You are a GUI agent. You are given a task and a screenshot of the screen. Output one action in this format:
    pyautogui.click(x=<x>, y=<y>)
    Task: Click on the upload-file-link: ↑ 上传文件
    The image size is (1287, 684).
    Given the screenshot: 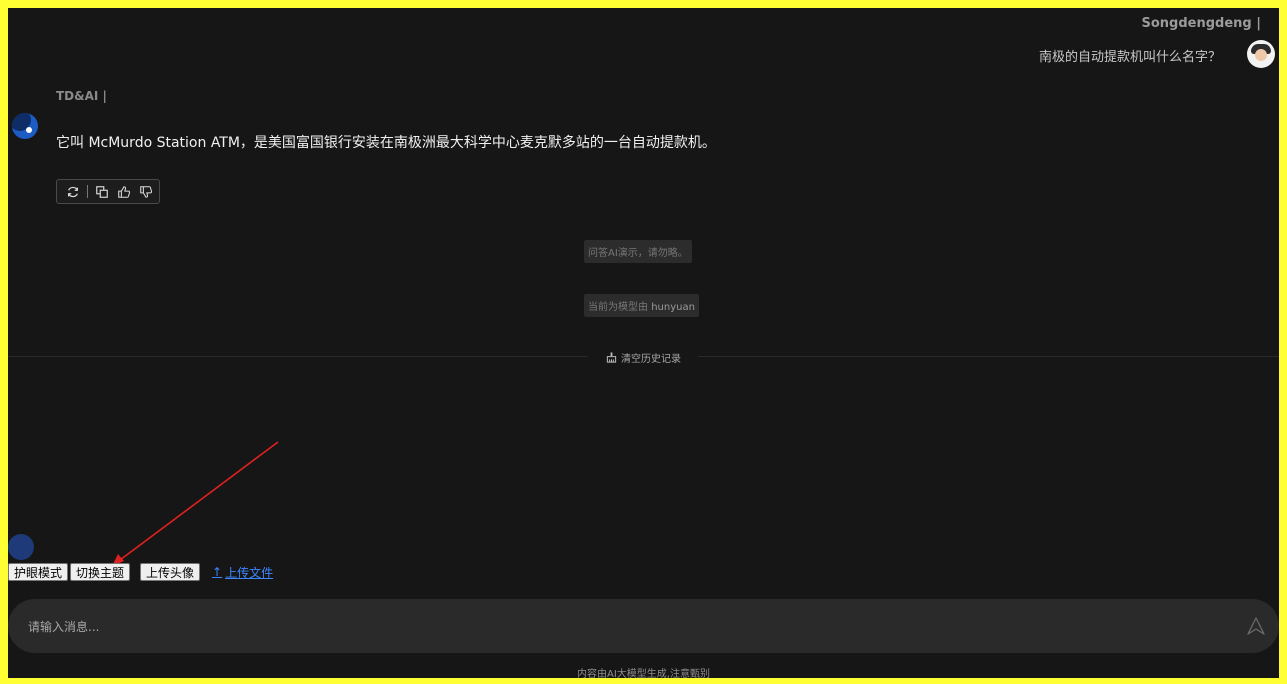 What is the action you would take?
    pyautogui.click(x=242, y=572)
    